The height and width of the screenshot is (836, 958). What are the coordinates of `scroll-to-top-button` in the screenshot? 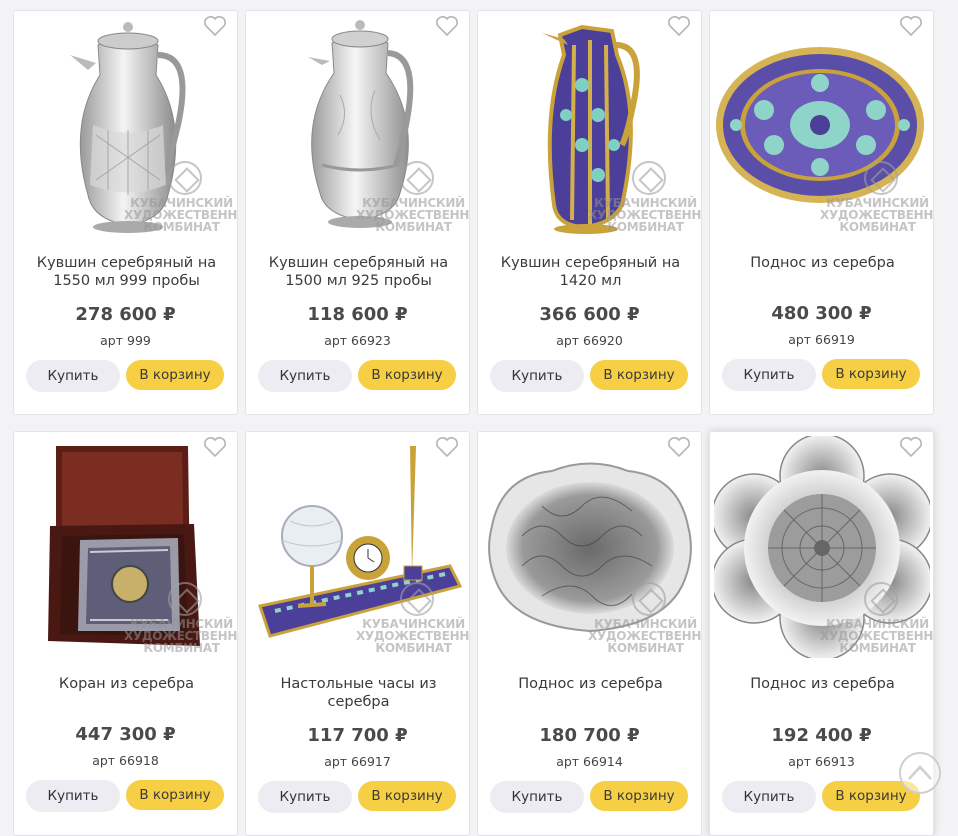 It's located at (920, 773).